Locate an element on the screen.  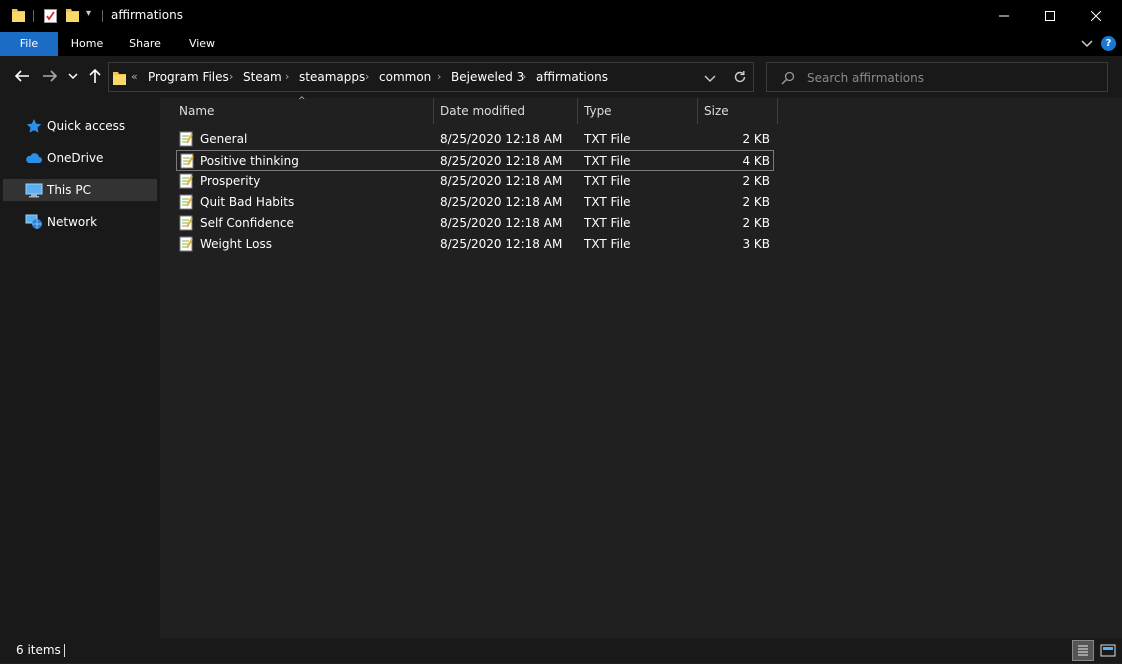
sidebar-item-label: Quick access is located at coordinates (86, 126).